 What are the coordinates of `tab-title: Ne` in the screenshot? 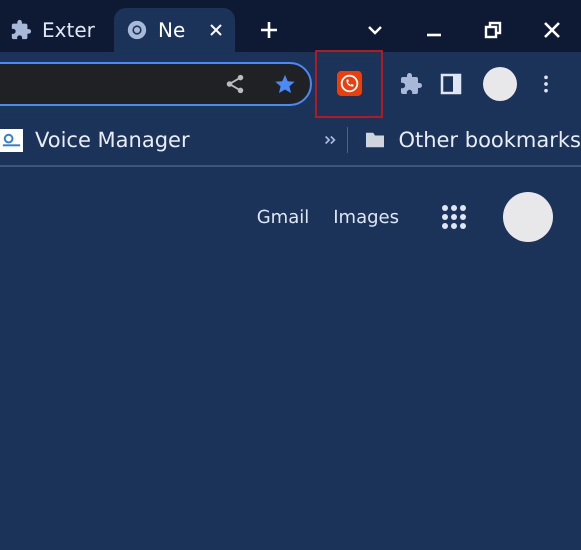 It's located at (172, 30).